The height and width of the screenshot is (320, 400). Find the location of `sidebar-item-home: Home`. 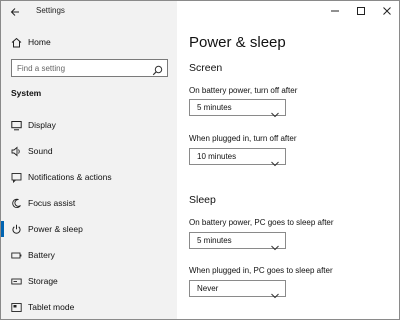

sidebar-item-home: Home is located at coordinates (89, 42).